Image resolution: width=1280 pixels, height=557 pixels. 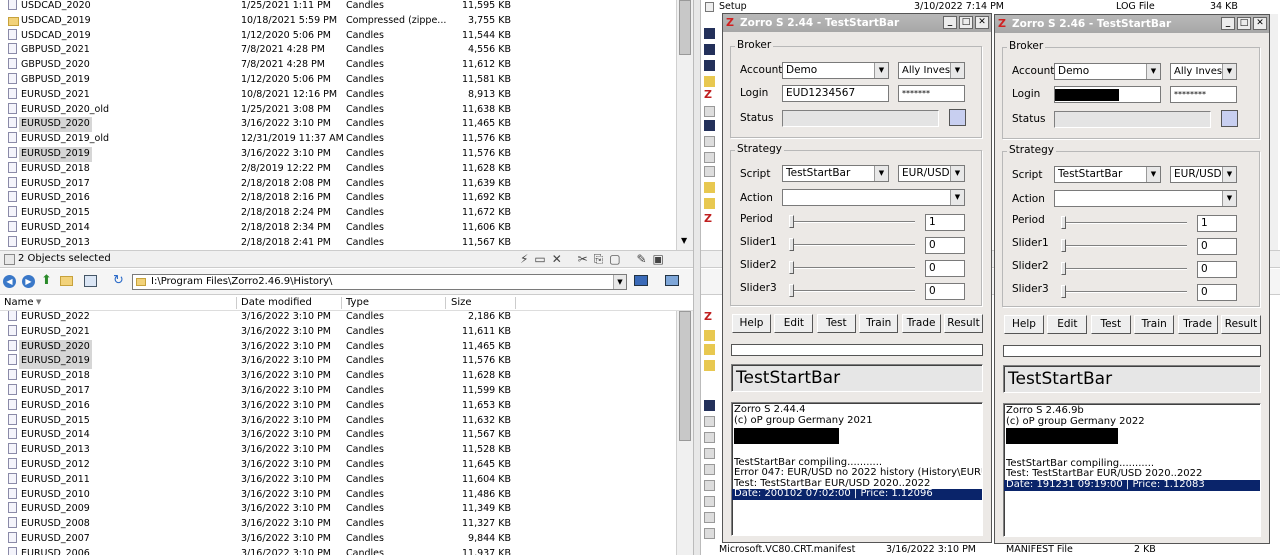 What do you see at coordinates (1107, 94) in the screenshot?
I see `login-field` at bounding box center [1107, 94].